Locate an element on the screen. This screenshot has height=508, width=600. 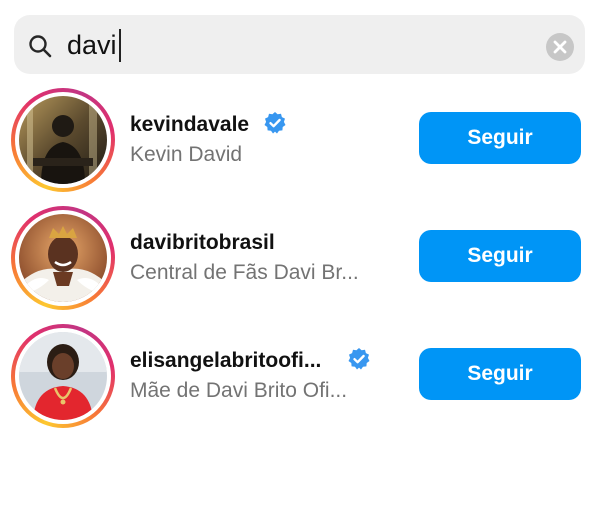
text-caret is located at coordinates (120, 45).